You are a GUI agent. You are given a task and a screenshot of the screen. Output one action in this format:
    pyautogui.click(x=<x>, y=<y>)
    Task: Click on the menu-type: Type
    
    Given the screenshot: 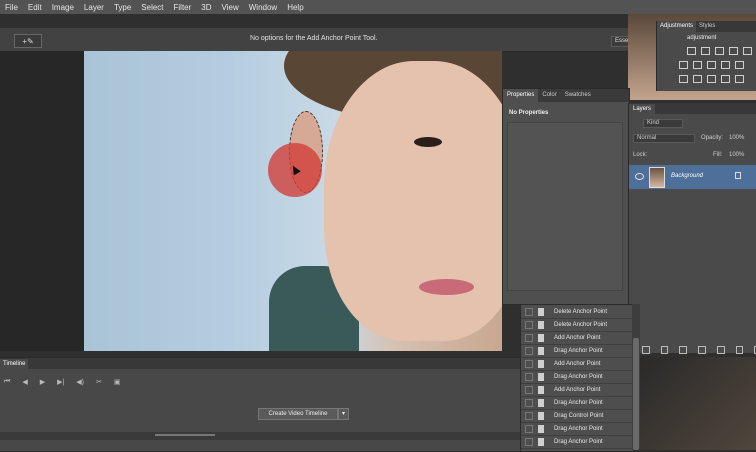 What is the action you would take?
    pyautogui.click(x=122, y=7)
    